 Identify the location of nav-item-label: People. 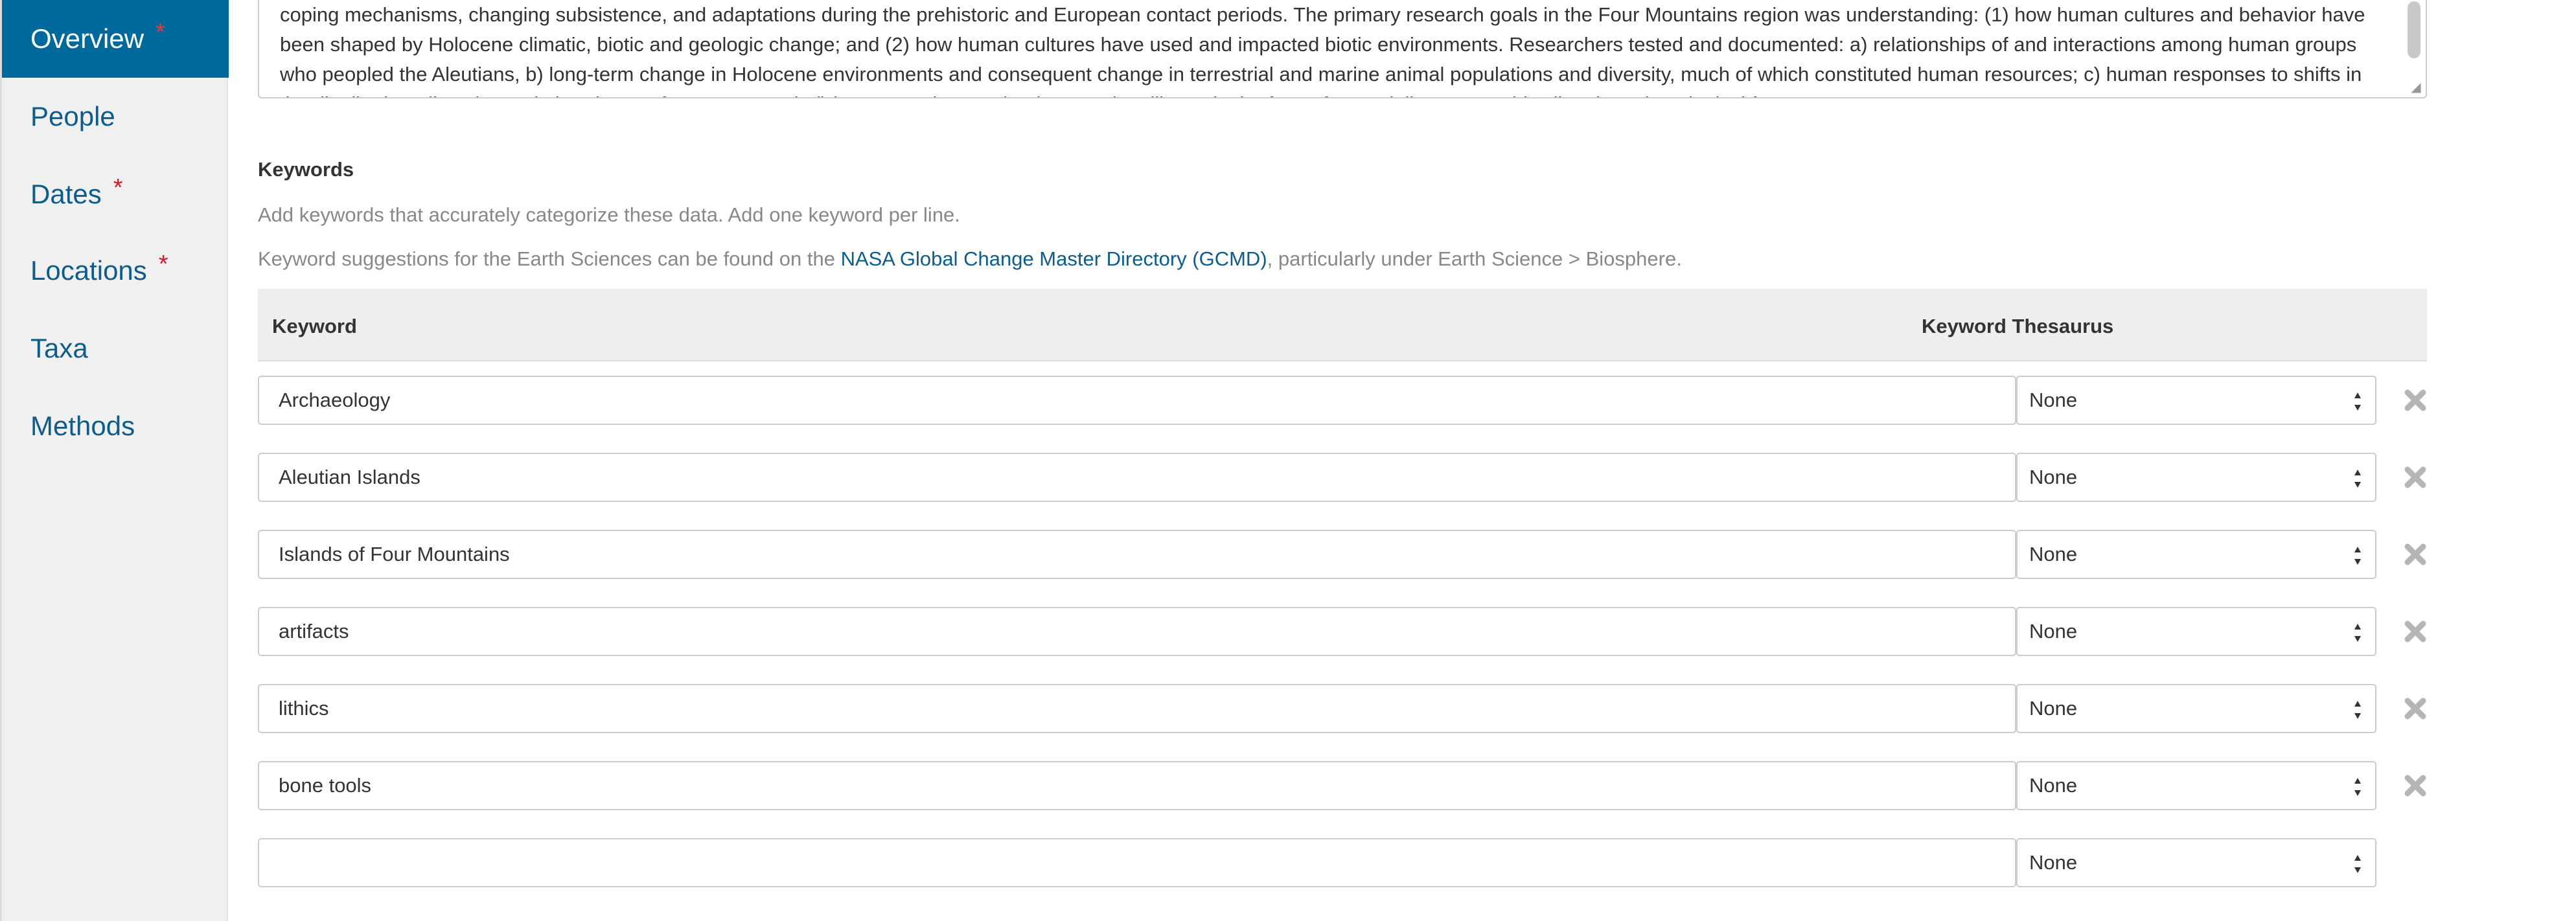
(72, 116).